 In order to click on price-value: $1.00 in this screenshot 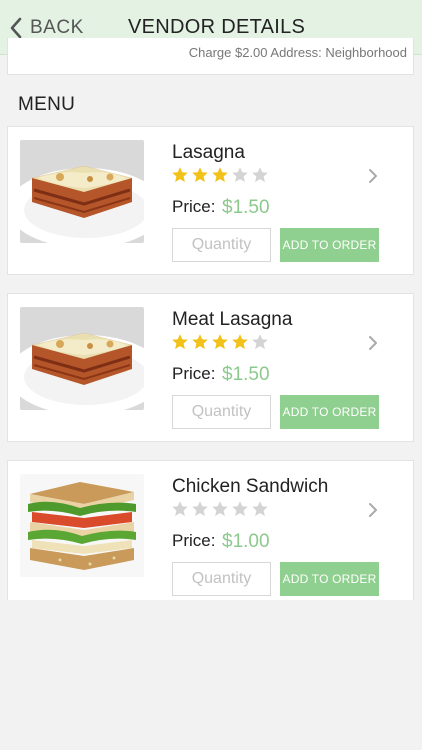, I will do `click(246, 541)`.